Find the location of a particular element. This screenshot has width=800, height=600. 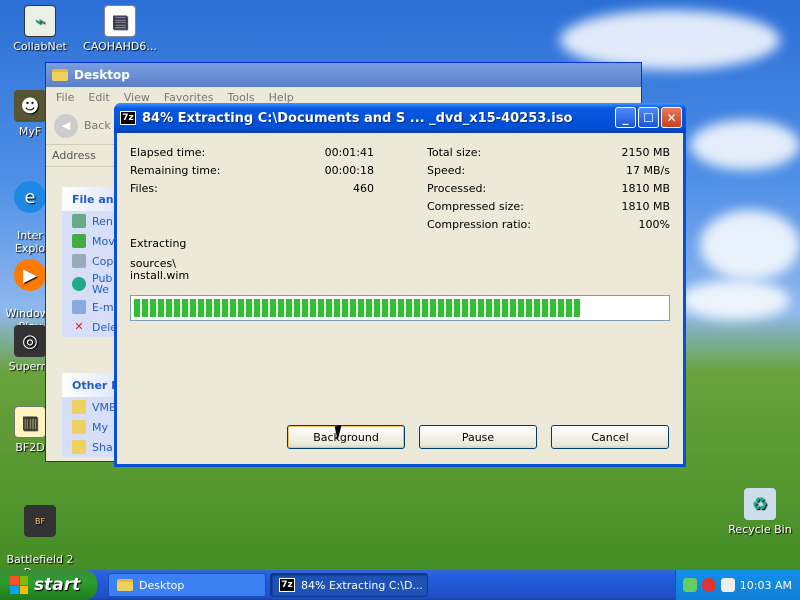

explorer-title: Desktop is located at coordinates (102, 75).